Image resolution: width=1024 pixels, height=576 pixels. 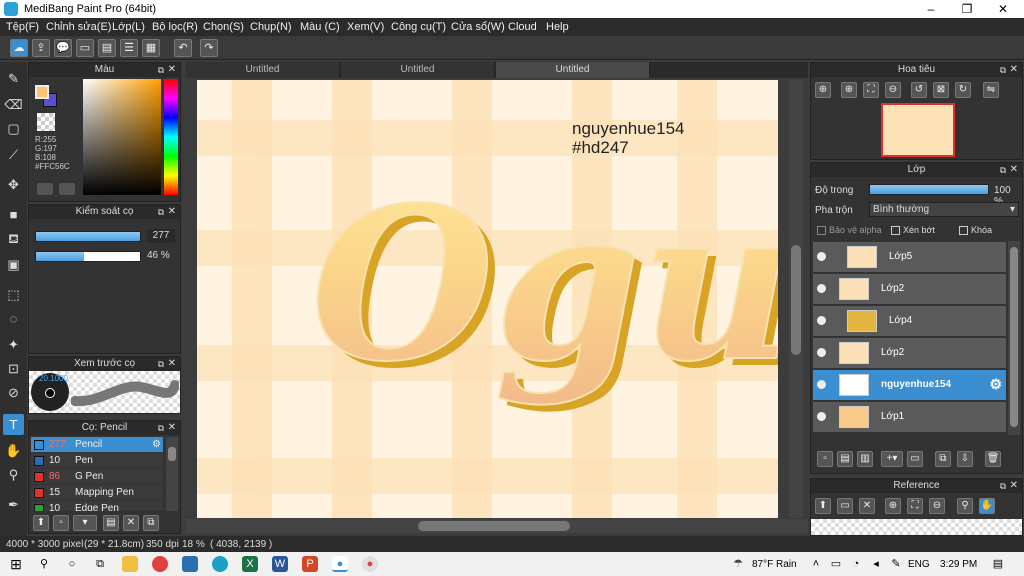 I want to click on zoom-out-icon: ⊖, so click(x=893, y=90).